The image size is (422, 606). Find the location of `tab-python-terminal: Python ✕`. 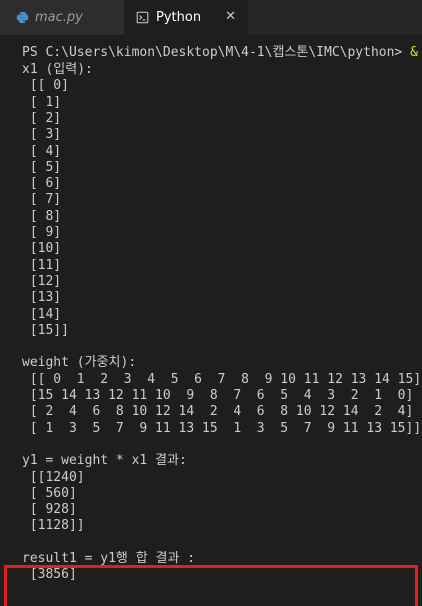

tab-python-terminal: Python ✕ is located at coordinates (186, 17).